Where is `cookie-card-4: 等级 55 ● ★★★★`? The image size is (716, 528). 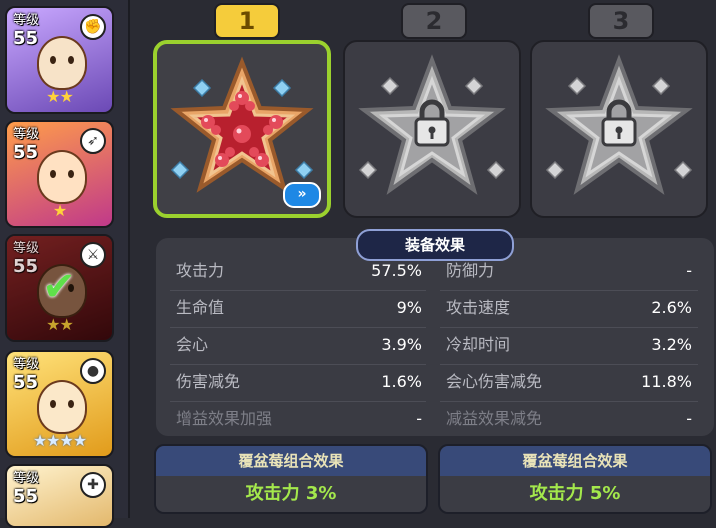 cookie-card-4: 等级 55 ● ★★★★ is located at coordinates (59, 404).